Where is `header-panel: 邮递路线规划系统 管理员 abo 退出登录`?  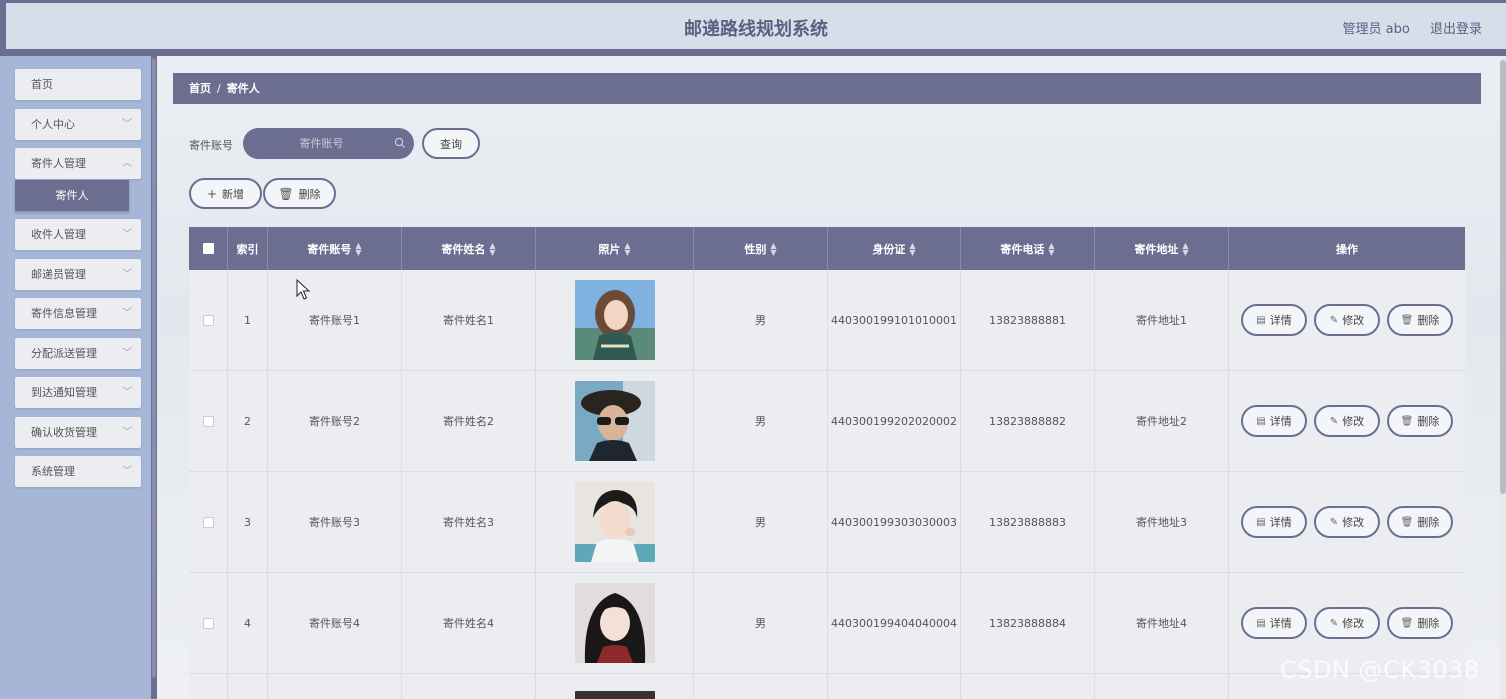 header-panel: 邮递路线规划系统 管理员 abo 退出登录 is located at coordinates (756, 26).